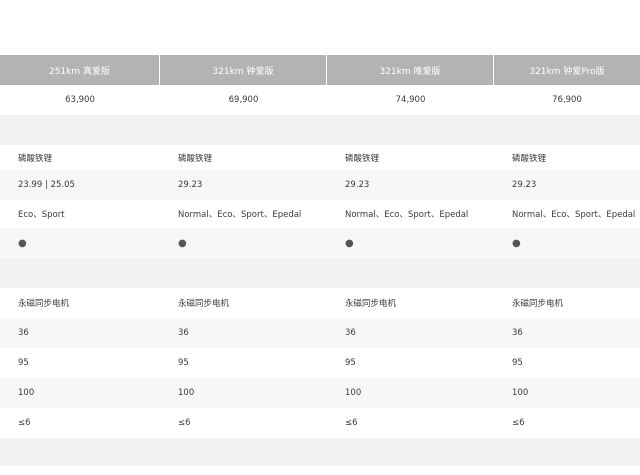  I want to click on trim-header-label: 251km 真爱版, so click(79, 71).